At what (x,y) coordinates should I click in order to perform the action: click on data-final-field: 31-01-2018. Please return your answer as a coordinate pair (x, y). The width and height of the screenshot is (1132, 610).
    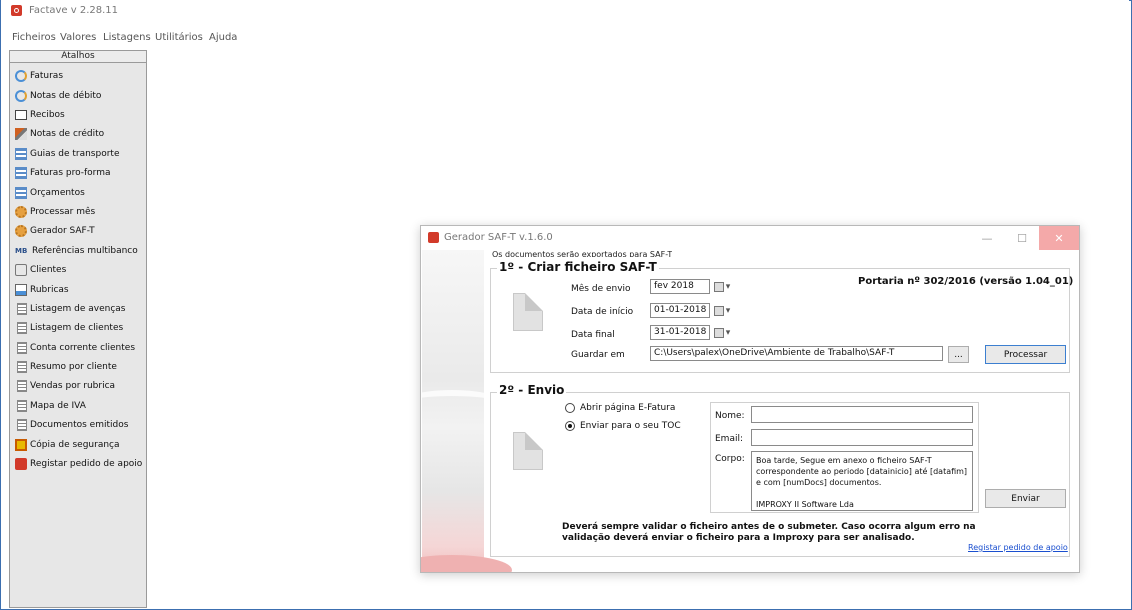
    Looking at the image, I should click on (680, 332).